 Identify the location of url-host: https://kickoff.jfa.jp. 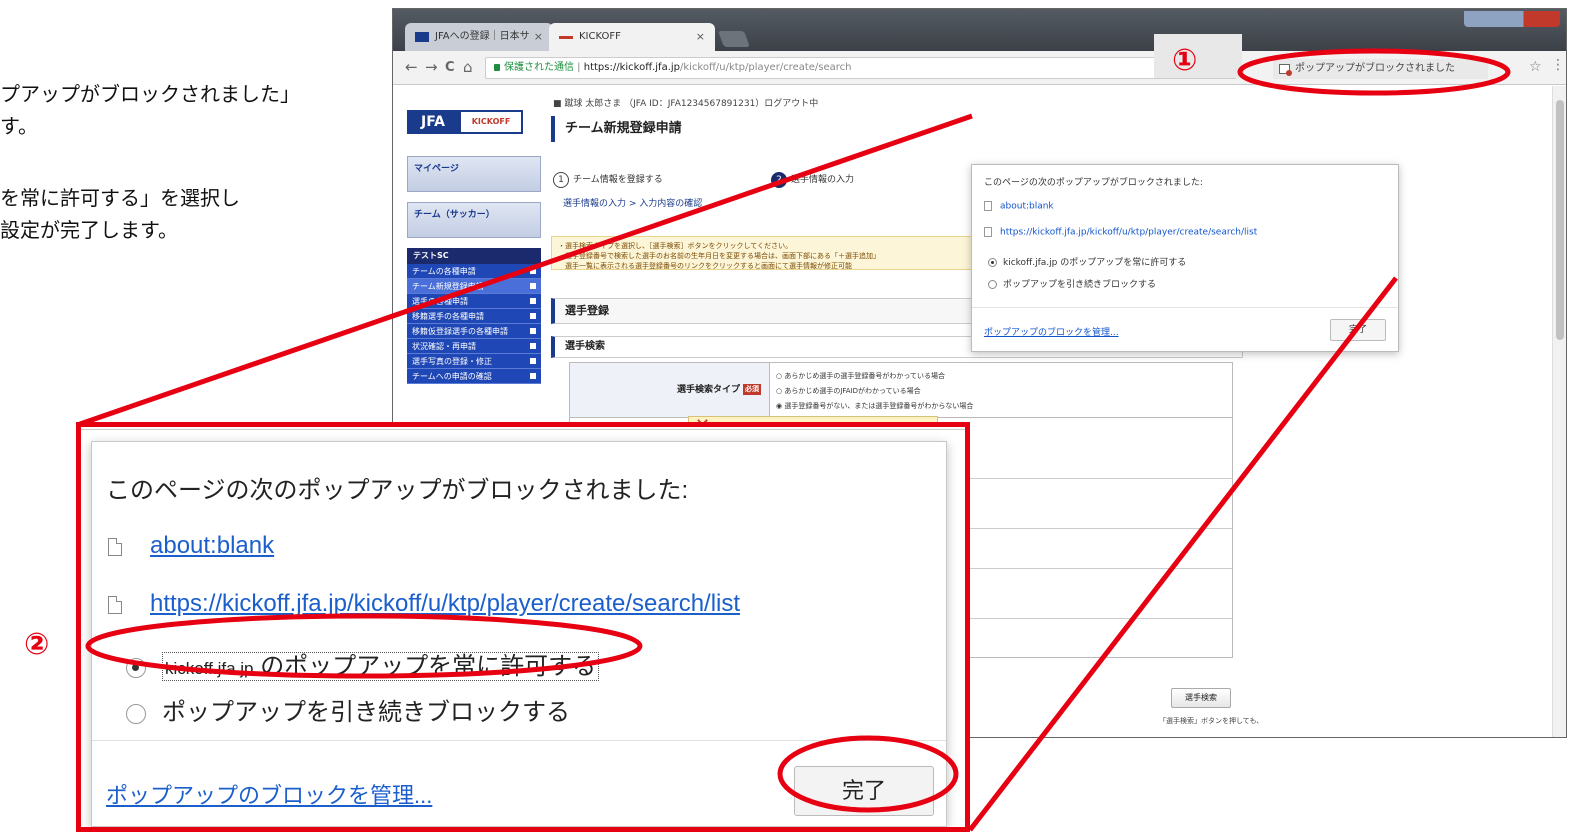
(631, 67).